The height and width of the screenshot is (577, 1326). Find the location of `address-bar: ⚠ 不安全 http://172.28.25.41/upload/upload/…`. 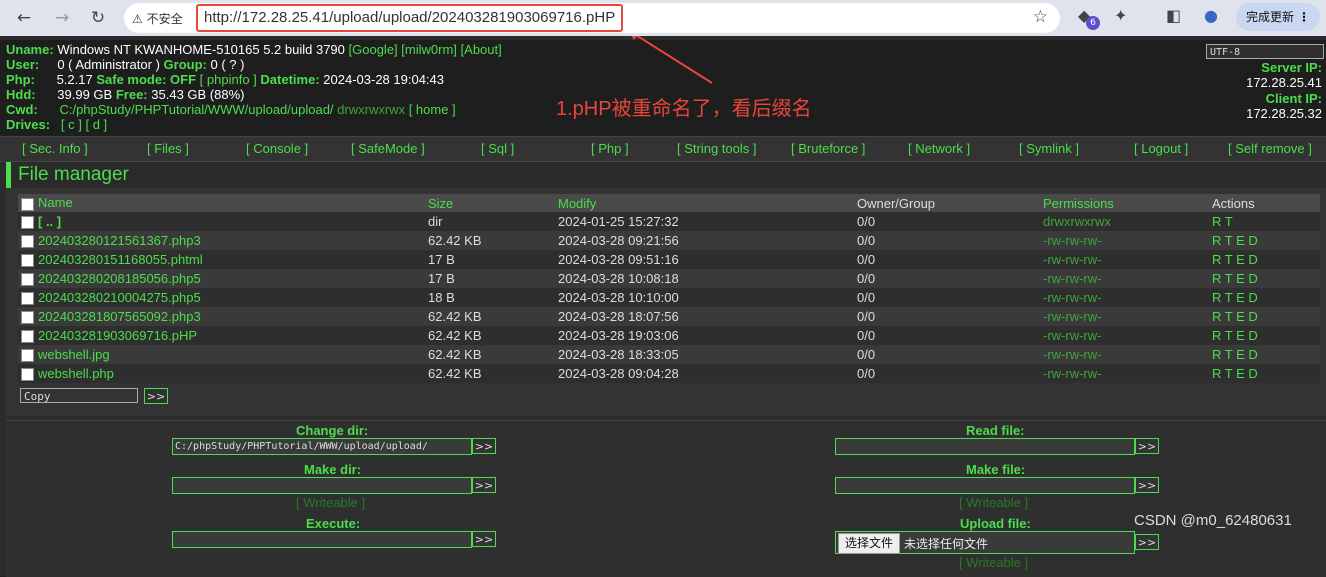

address-bar: ⚠ 不安全 http://172.28.25.41/upload/upload/… is located at coordinates (592, 18).